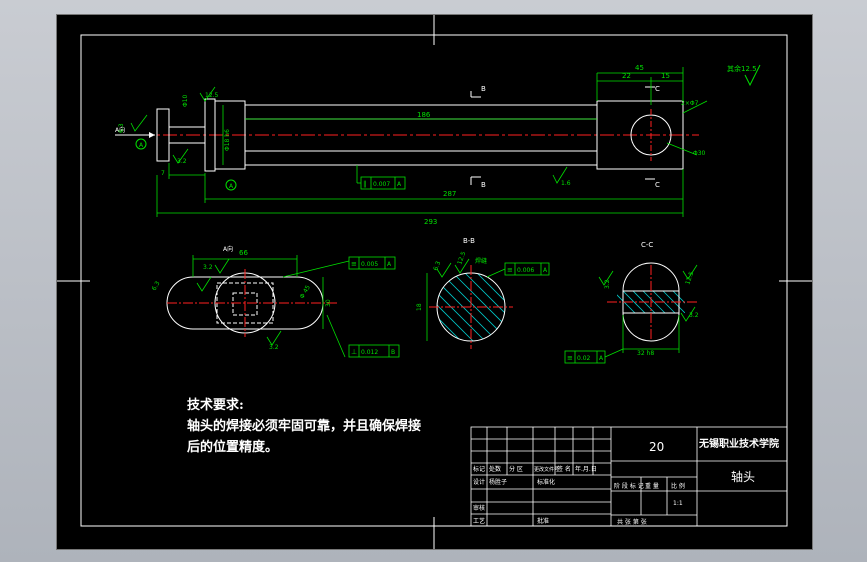  What do you see at coordinates (419, 307) in the screenshot?
I see `section-bb-dim-18: 18` at bounding box center [419, 307].